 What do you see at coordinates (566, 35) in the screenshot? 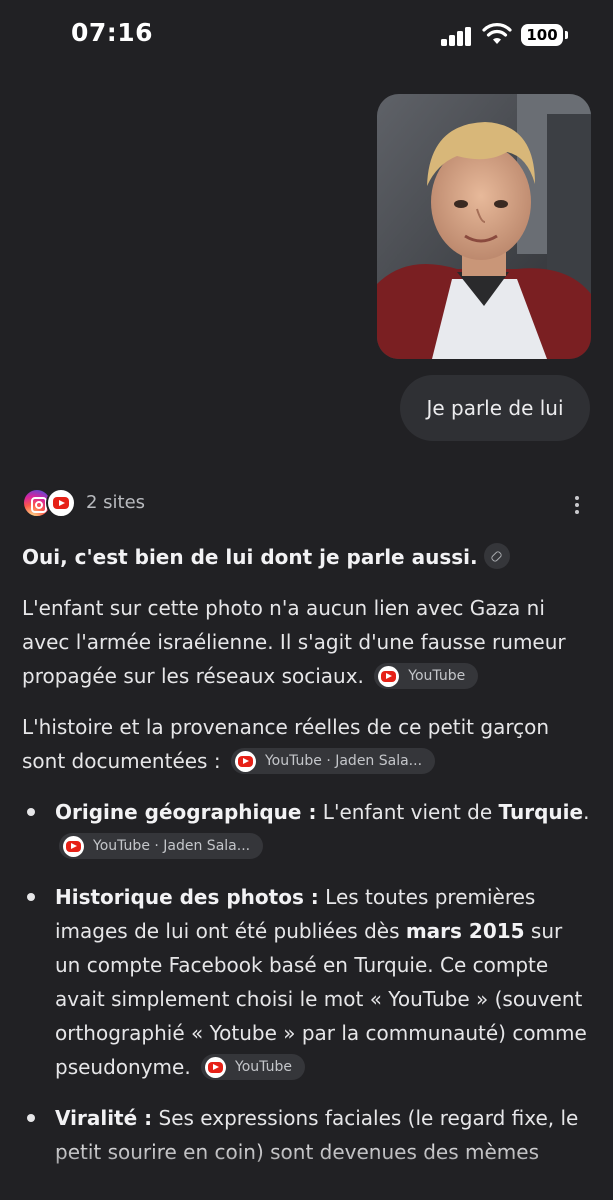
I see `battery-tip` at bounding box center [566, 35].